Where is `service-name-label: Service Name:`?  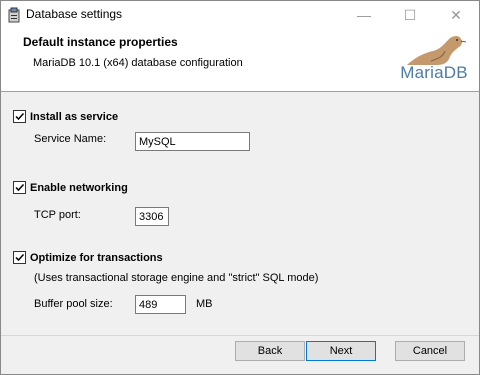
service-name-label: Service Name: is located at coordinates (70, 139).